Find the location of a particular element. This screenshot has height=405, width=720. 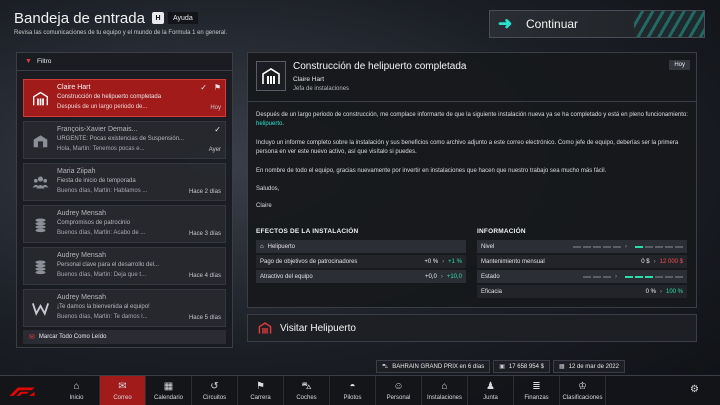

building-icon is located at coordinates (265, 328).